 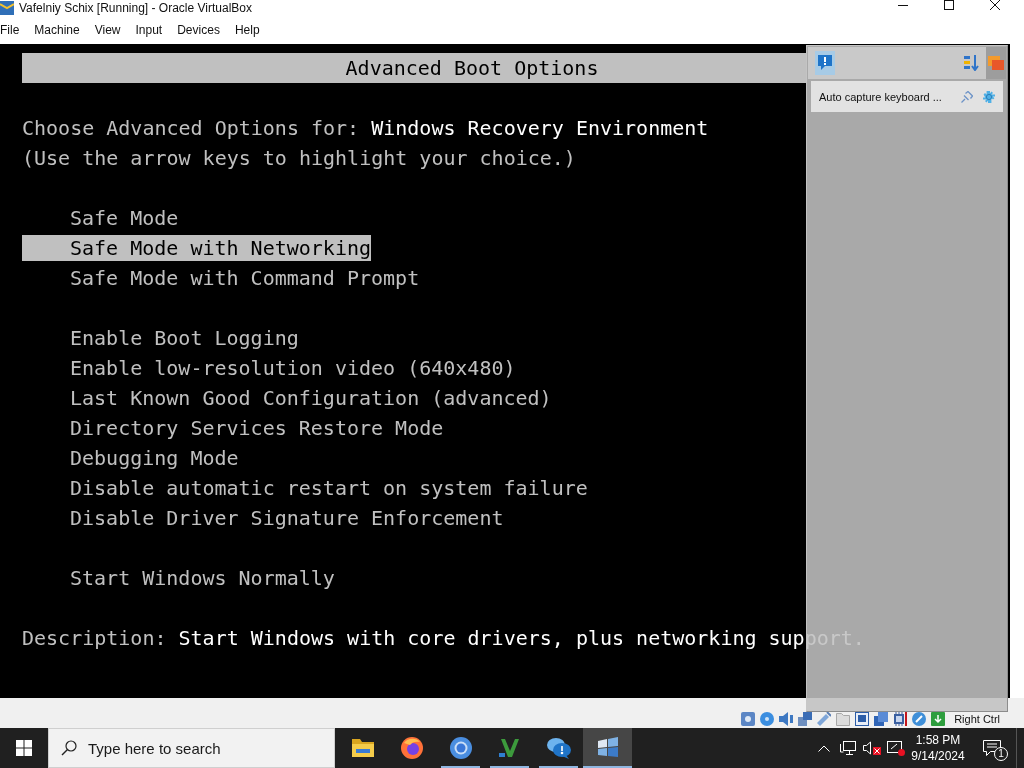 I want to click on boot-option: Start Windows Normally, so click(x=178, y=578).